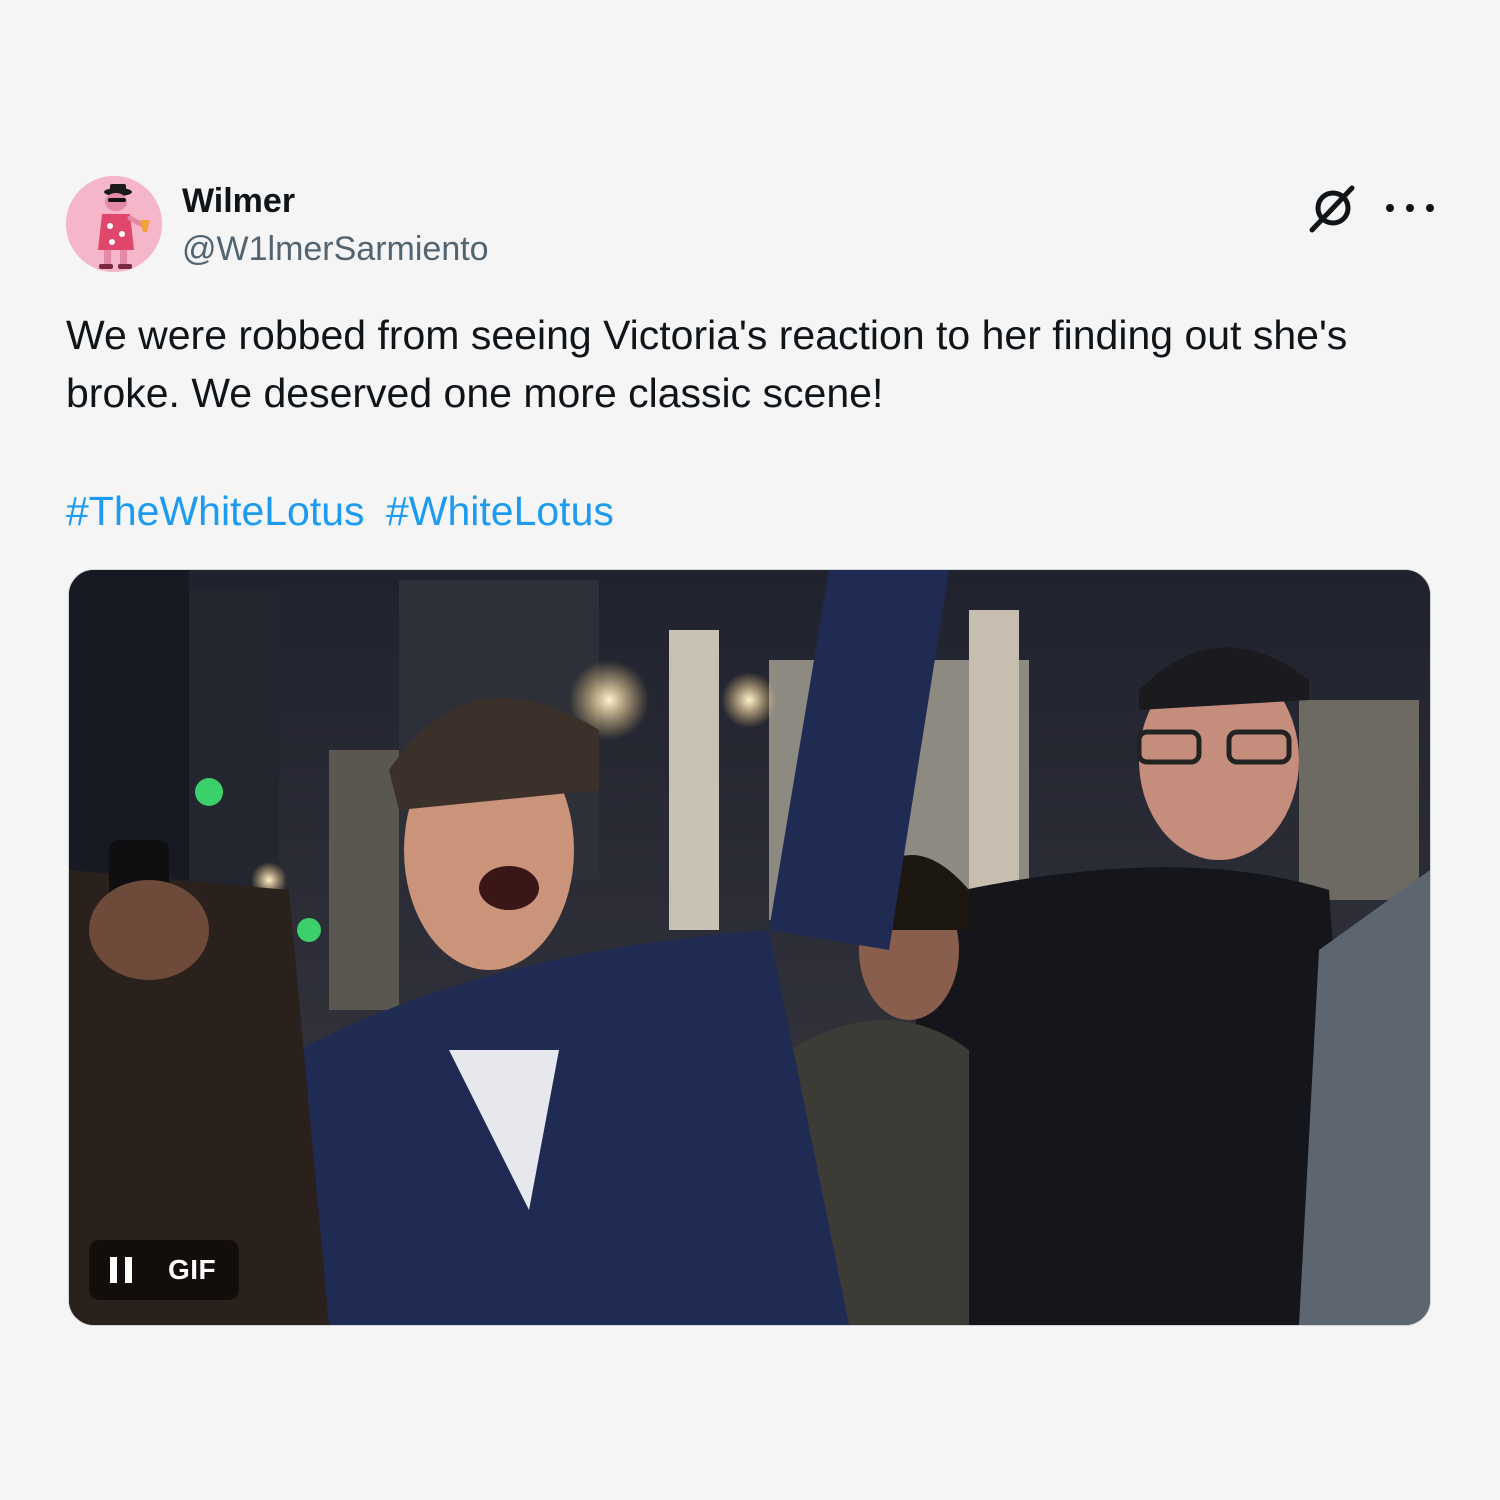 Image resolution: width=1500 pixels, height=1500 pixels. I want to click on hashtag-link: #WhiteLotus, so click(500, 511).